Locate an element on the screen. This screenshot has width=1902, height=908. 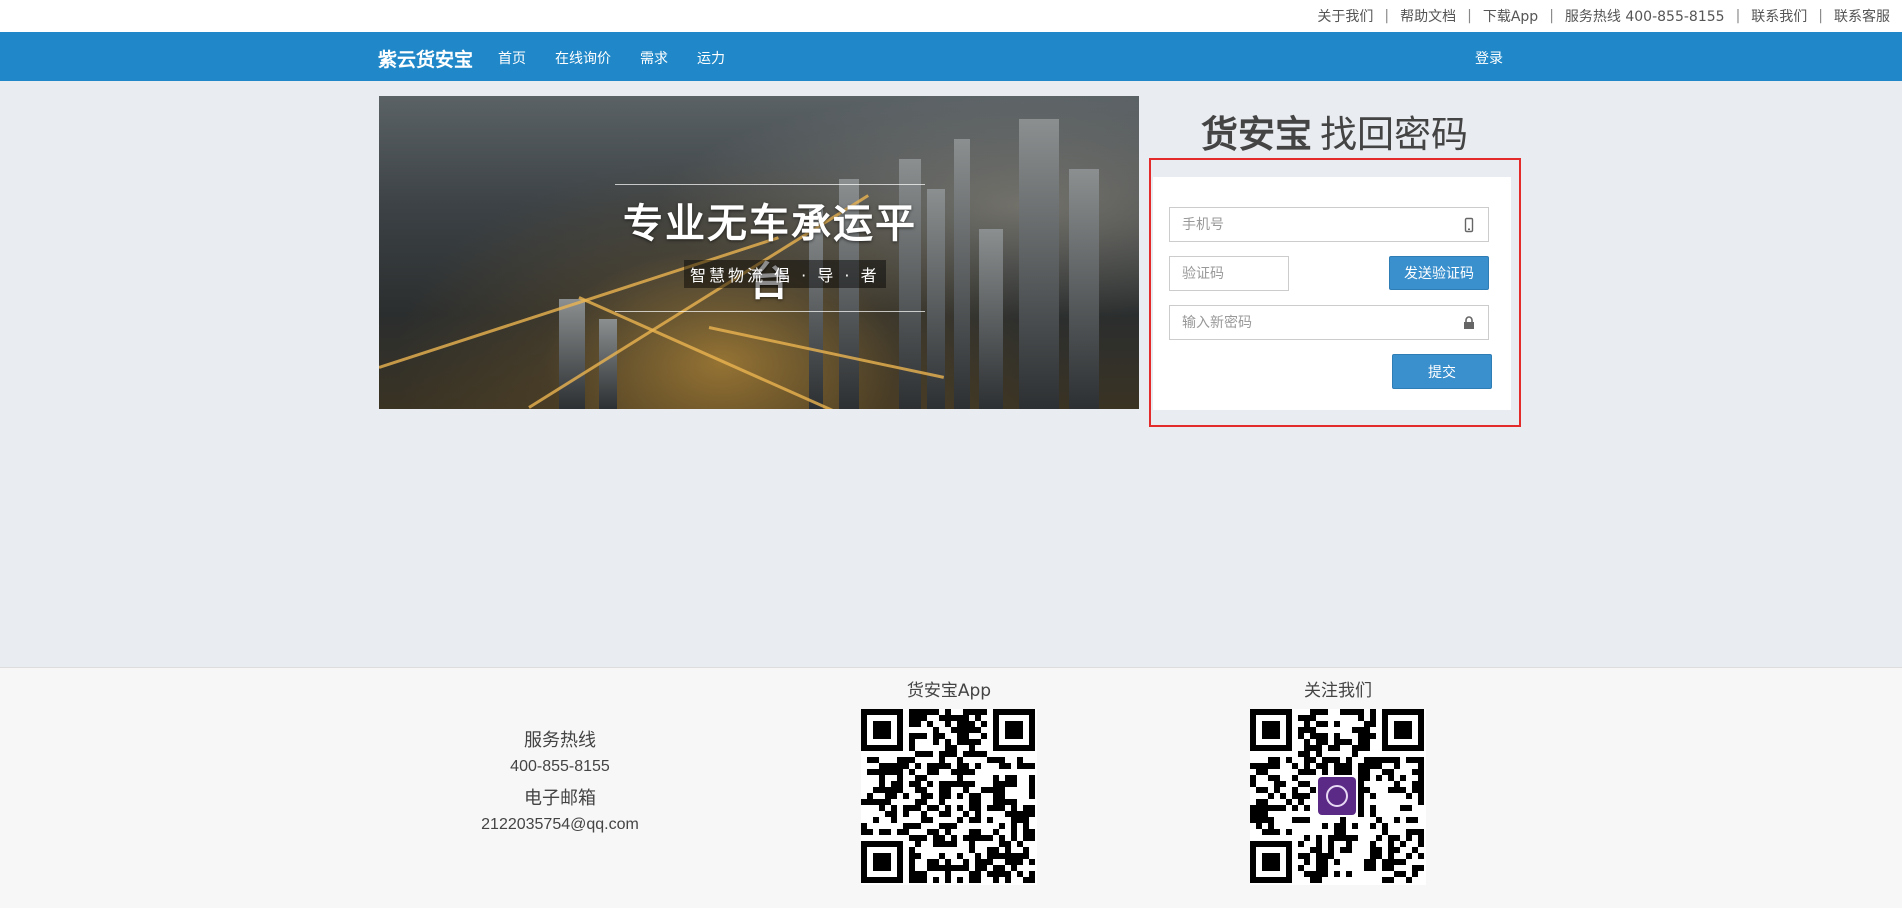
form-title: 货安宝 找回密码 is located at coordinates (1334, 131).